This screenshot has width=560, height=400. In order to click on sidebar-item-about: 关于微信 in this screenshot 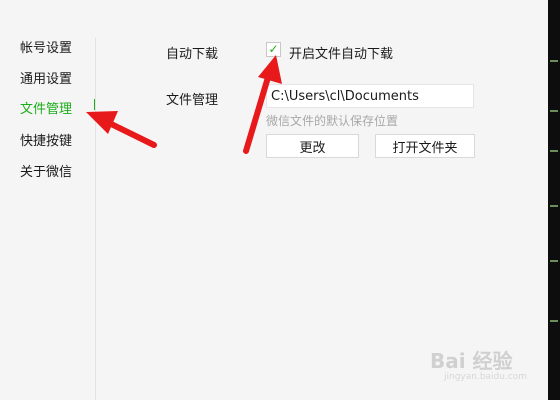, I will do `click(46, 170)`.